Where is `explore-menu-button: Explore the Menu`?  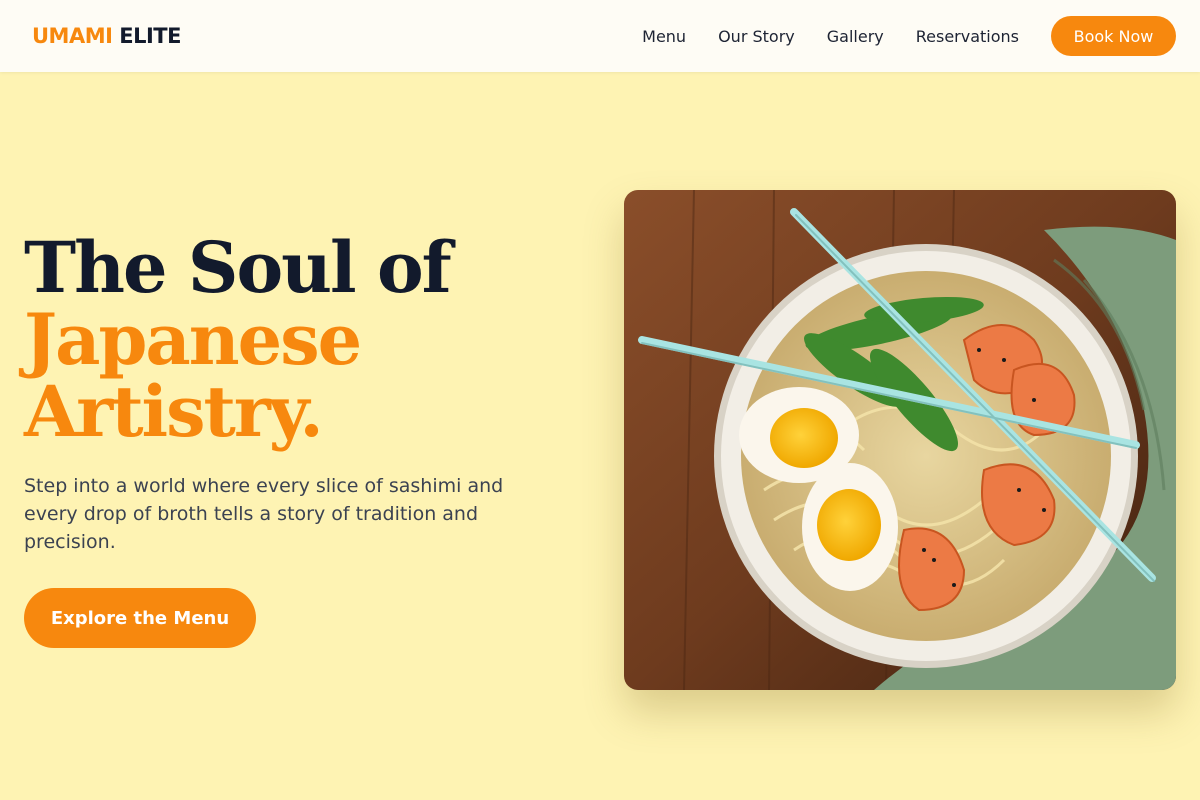 explore-menu-button: Explore the Menu is located at coordinates (140, 618).